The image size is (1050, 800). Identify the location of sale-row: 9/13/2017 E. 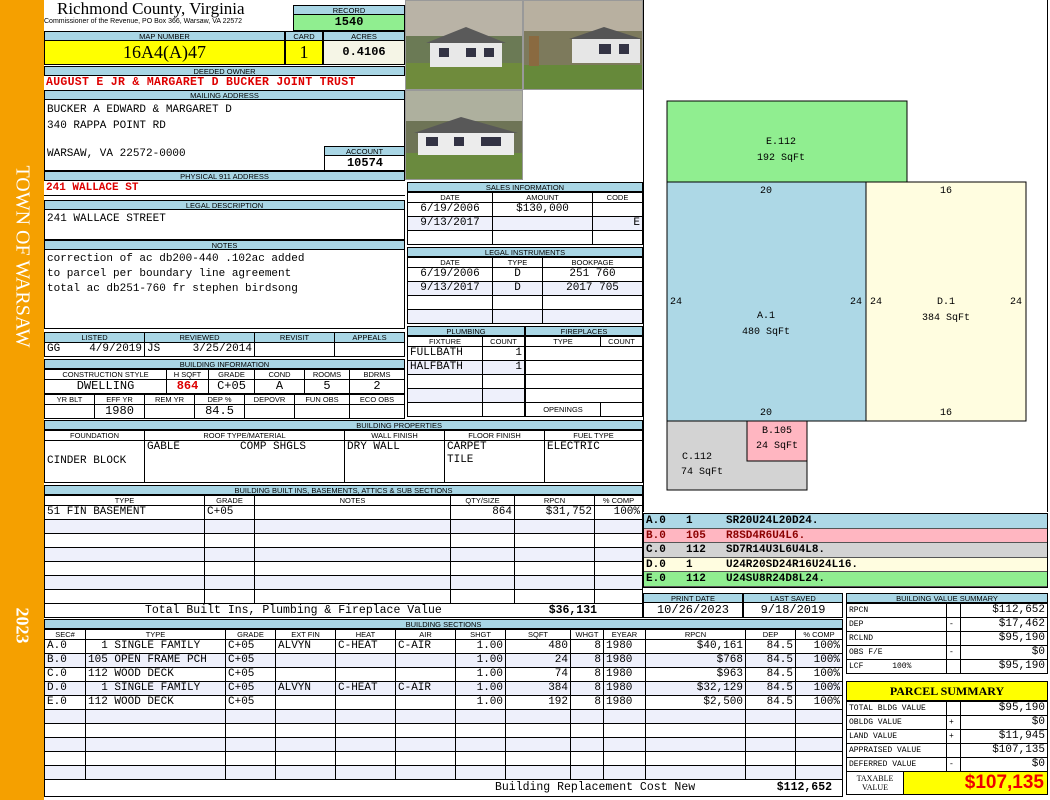
(525, 223).